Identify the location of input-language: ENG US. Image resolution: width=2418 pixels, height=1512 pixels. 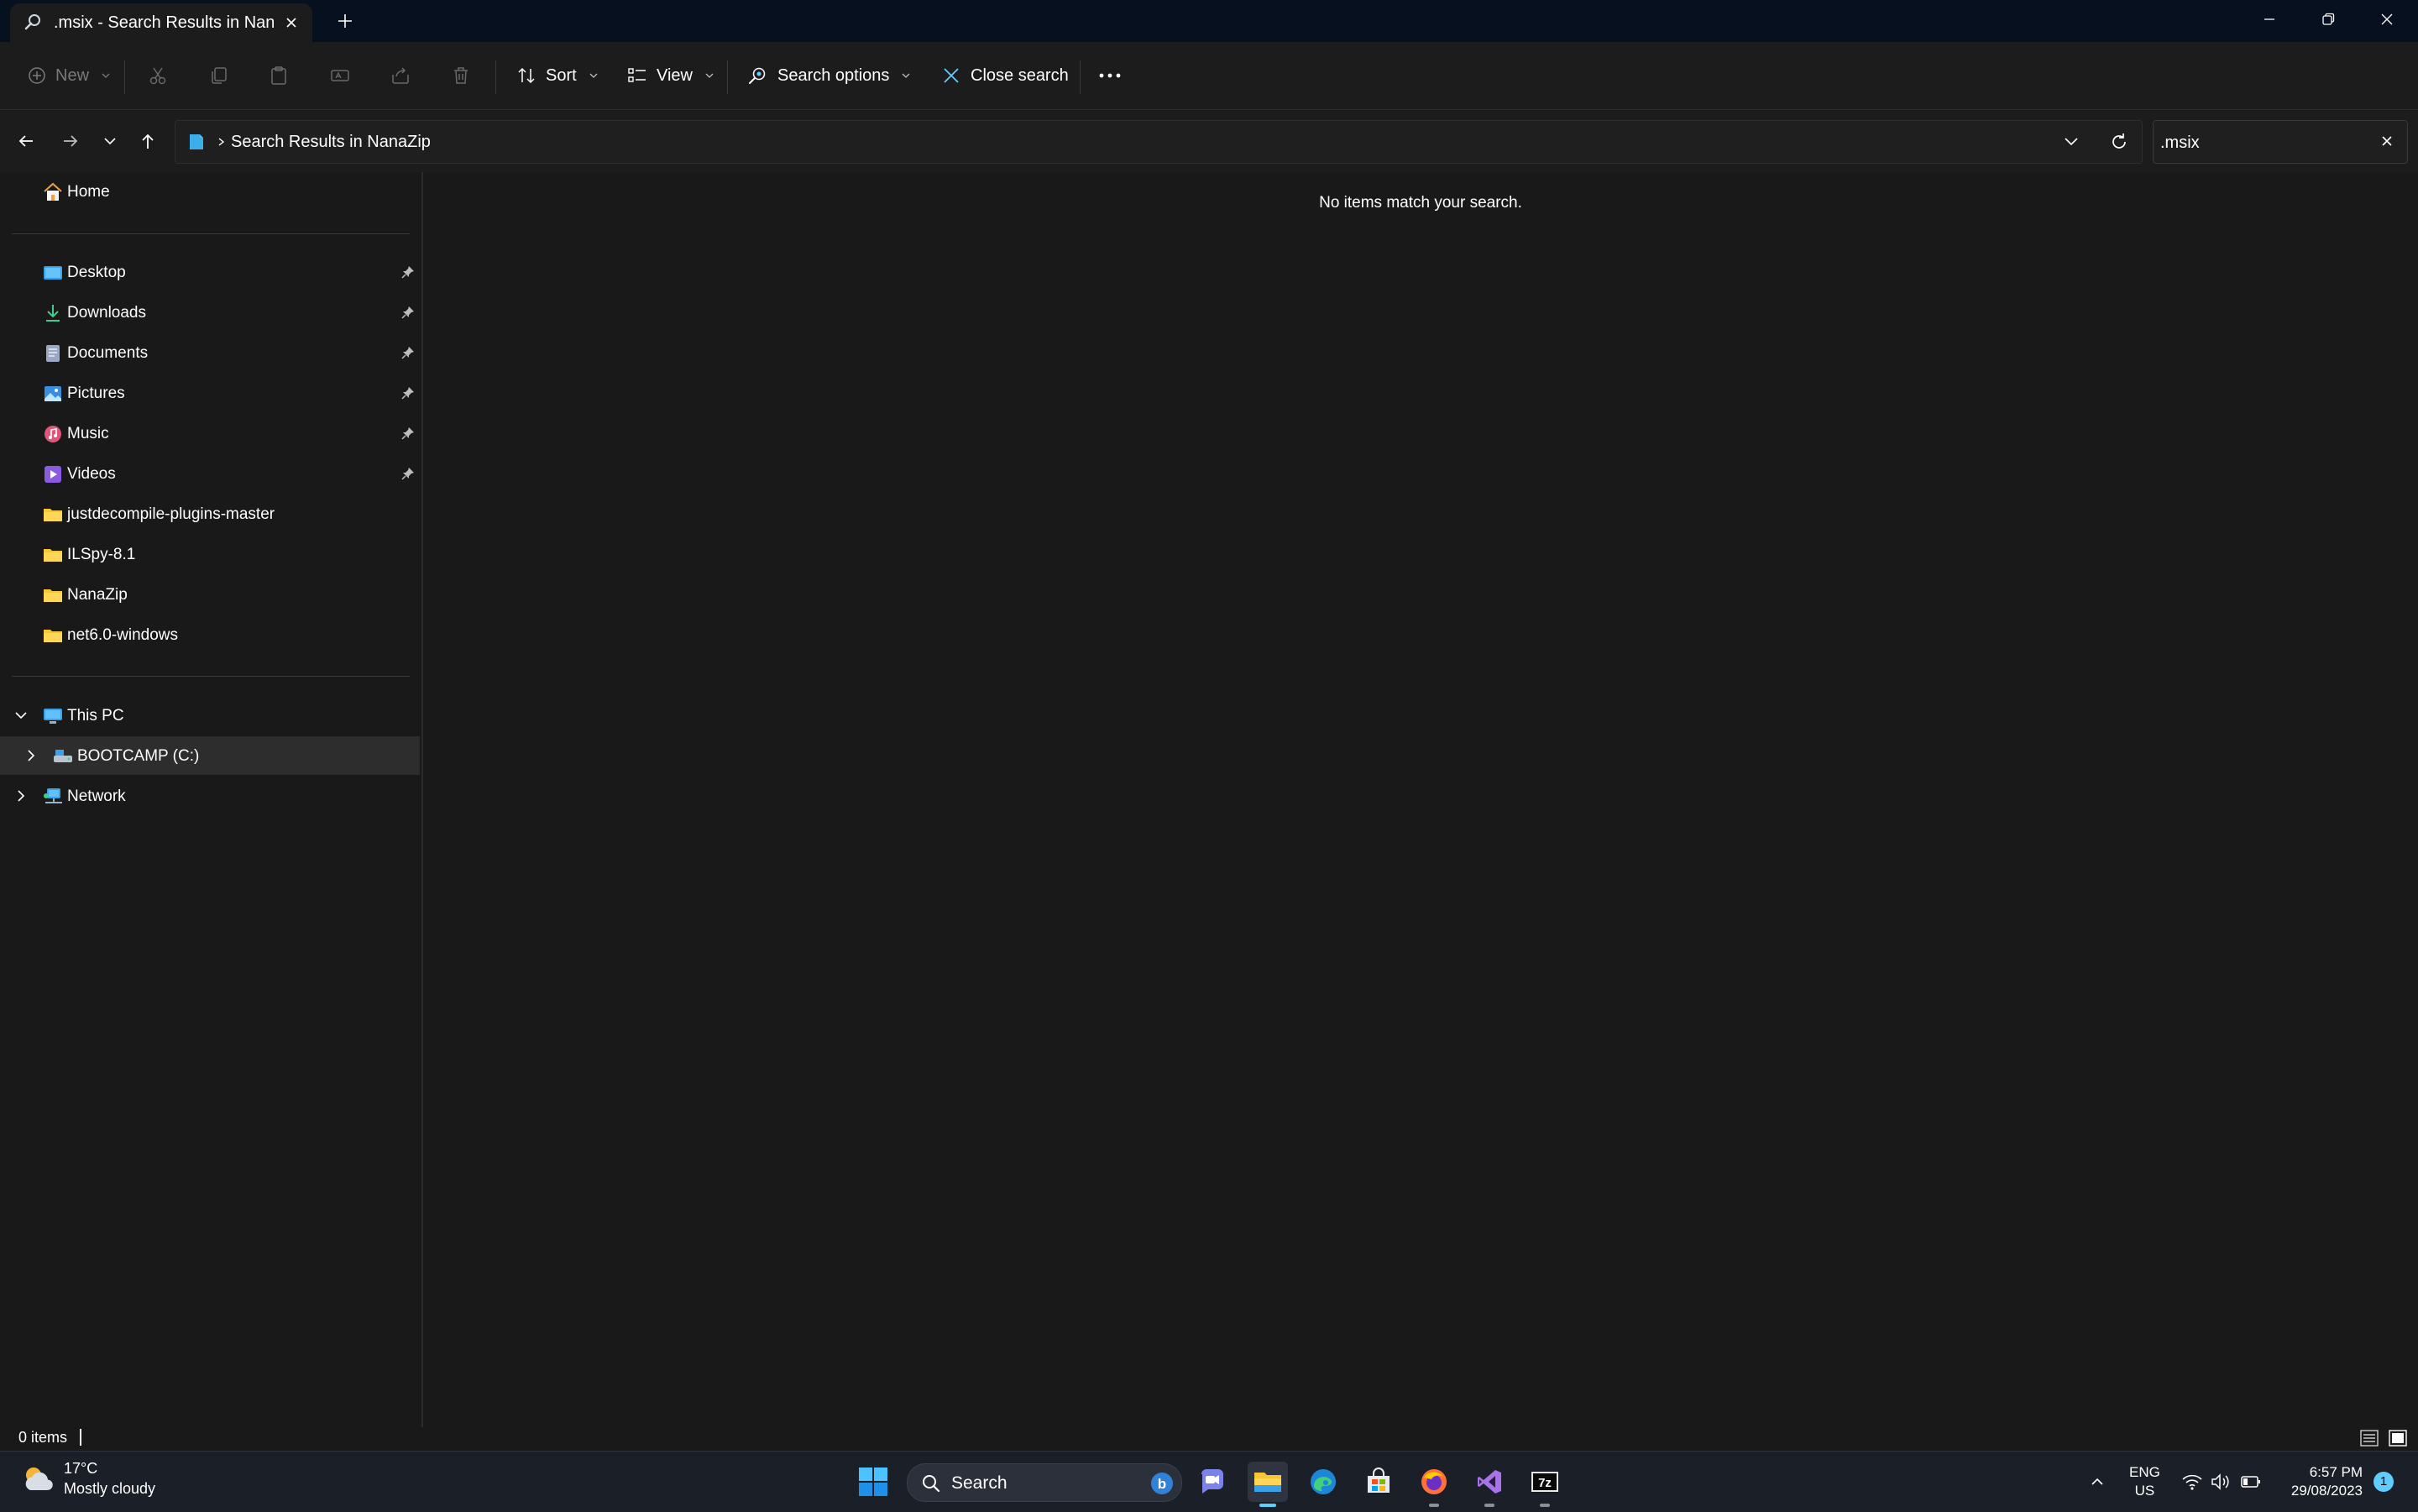
(2144, 1481).